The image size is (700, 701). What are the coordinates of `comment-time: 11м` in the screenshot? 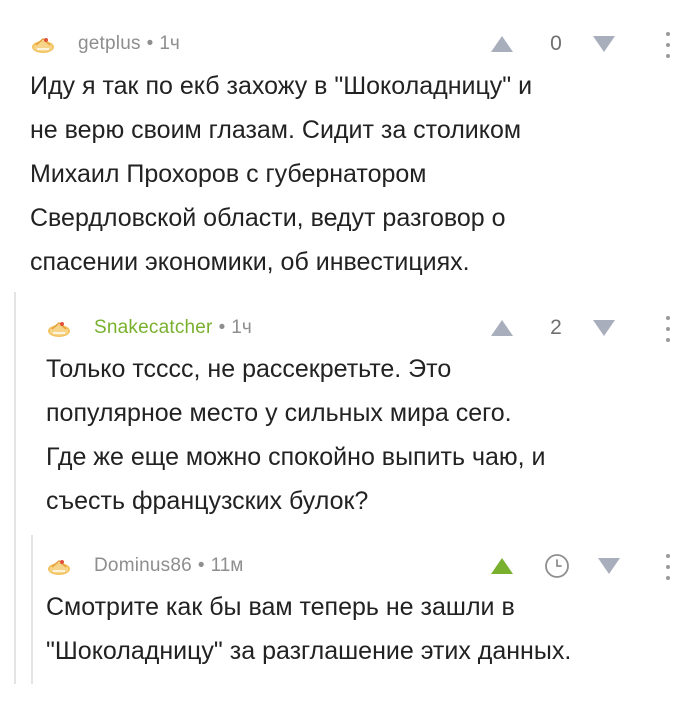 It's located at (227, 565).